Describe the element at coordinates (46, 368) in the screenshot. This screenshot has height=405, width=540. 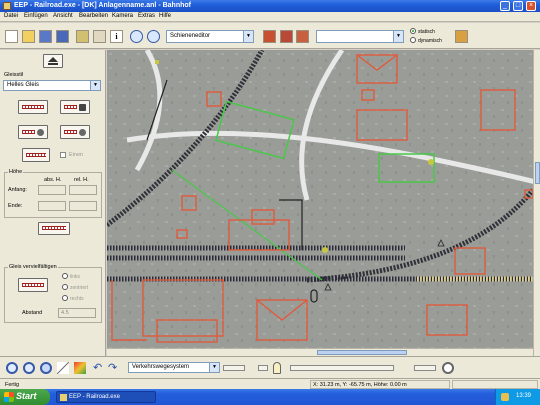
I see `zoom-fit-icon` at that location.